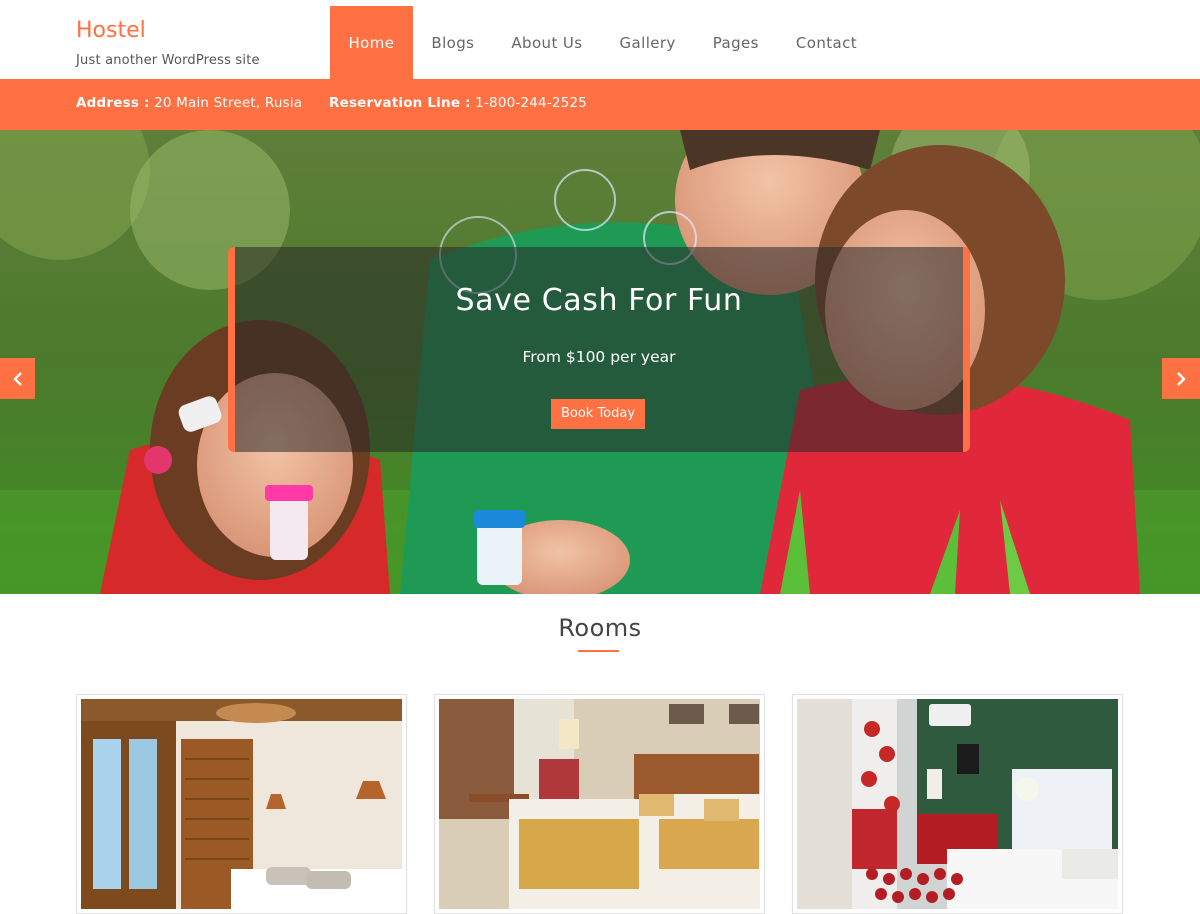 This screenshot has width=1200, height=914. Describe the element at coordinates (228, 103) in the screenshot. I see `address-value: 20 Main Street, Rusia` at that location.